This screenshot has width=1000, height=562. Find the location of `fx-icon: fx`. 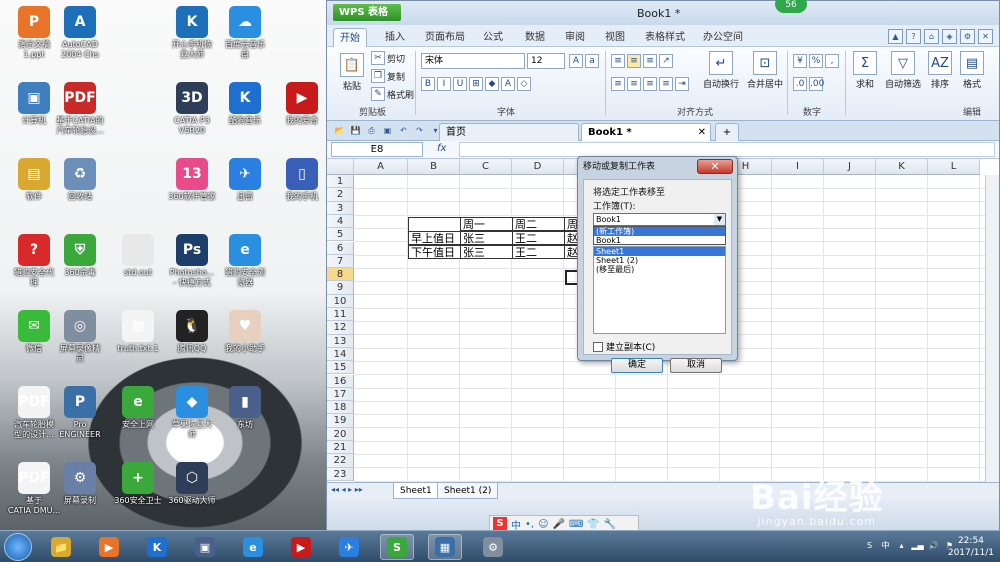

fx-icon: fx is located at coordinates (441, 148).